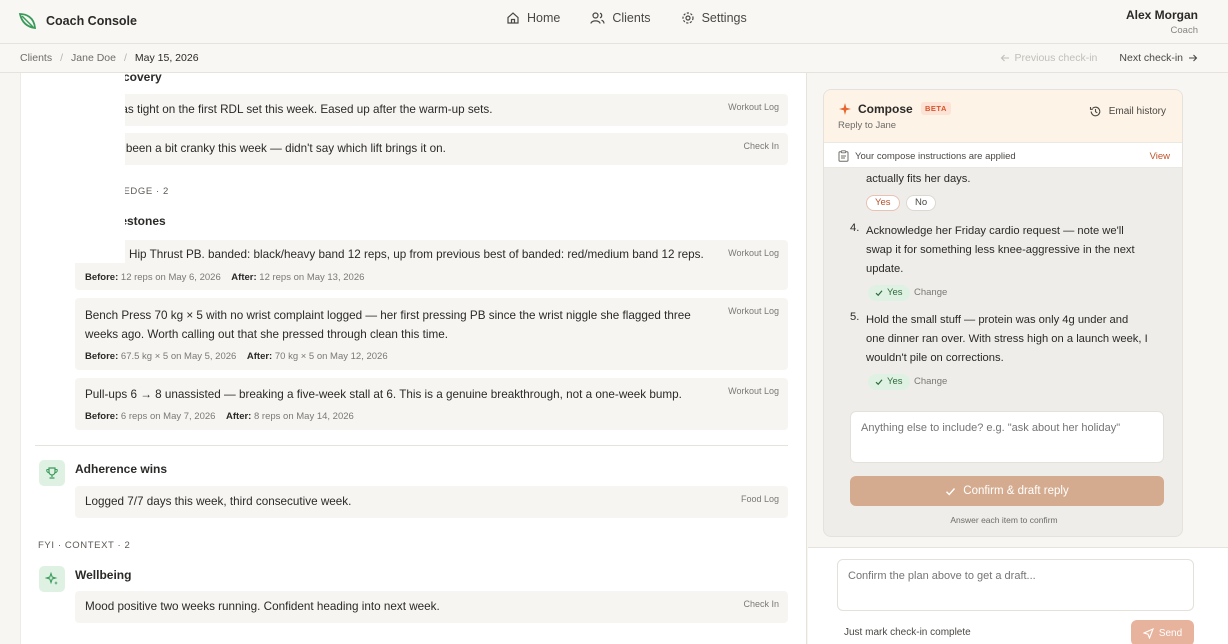  What do you see at coordinates (28, 21) in the screenshot?
I see `leaf-logo-icon` at bounding box center [28, 21].